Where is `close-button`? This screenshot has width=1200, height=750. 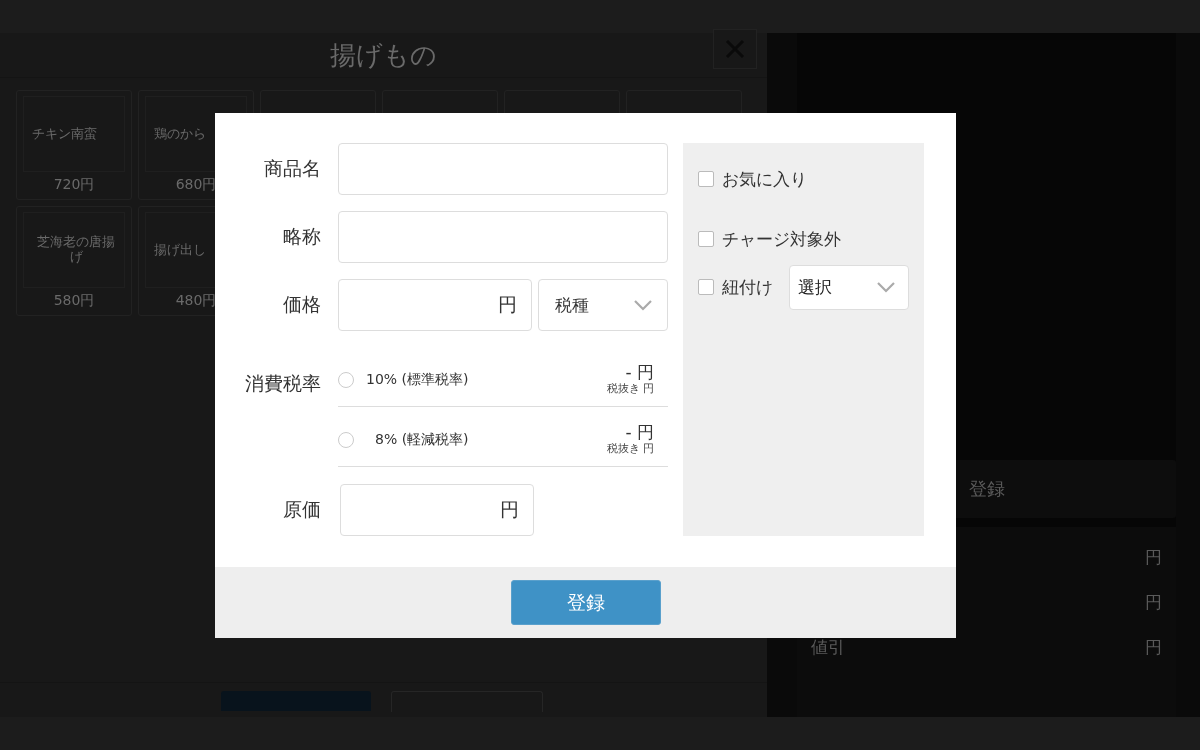
close-button is located at coordinates (735, 49).